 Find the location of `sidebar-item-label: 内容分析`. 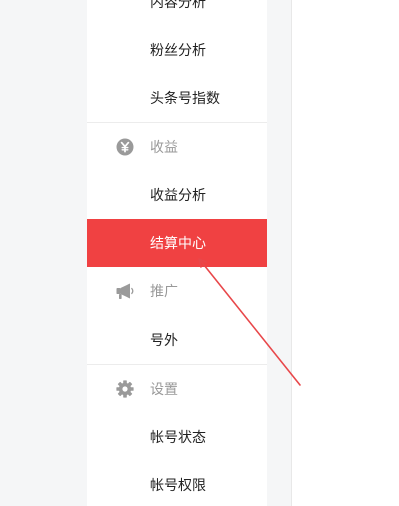

sidebar-item-label: 内容分析 is located at coordinates (178, 5).